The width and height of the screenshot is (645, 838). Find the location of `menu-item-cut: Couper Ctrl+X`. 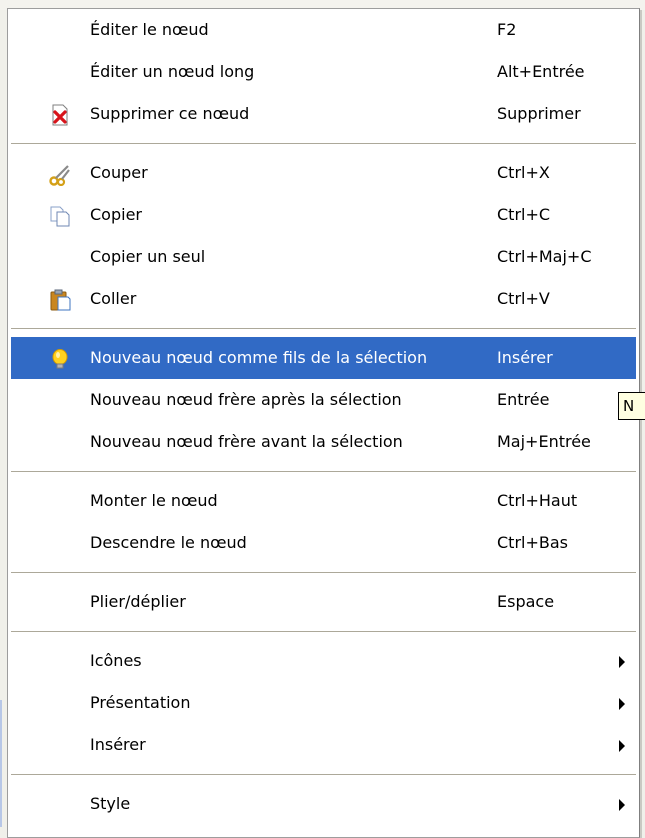

menu-item-cut: Couper Ctrl+X is located at coordinates (323, 173).